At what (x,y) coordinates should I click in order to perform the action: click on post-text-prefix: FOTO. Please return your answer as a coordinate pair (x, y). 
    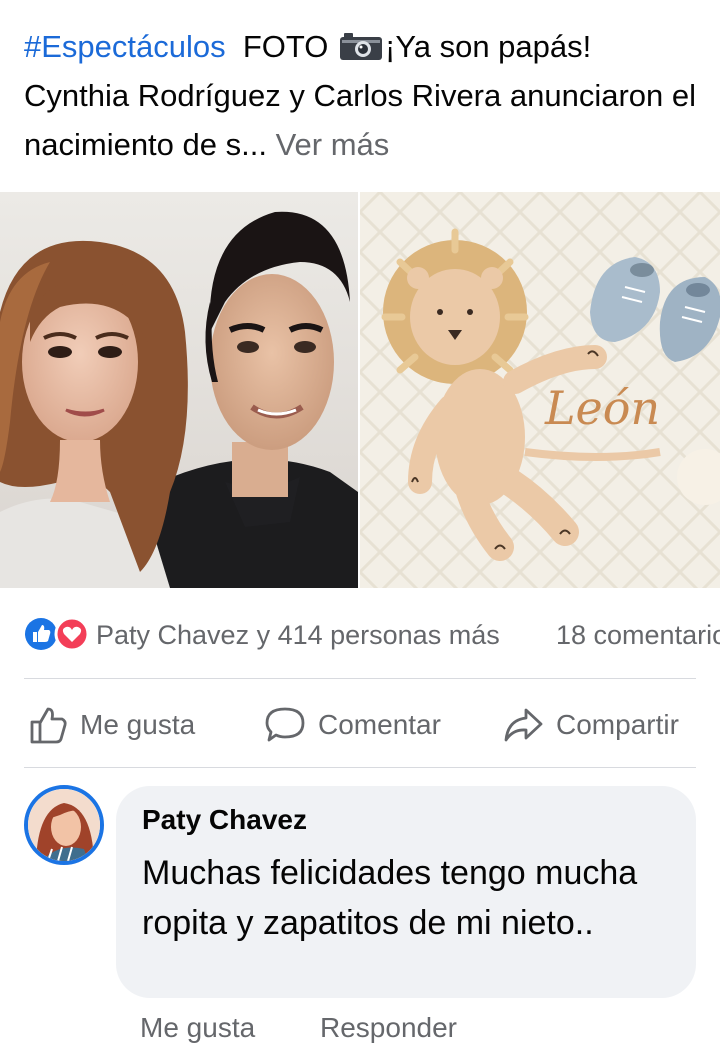
    Looking at the image, I should click on (285, 46).